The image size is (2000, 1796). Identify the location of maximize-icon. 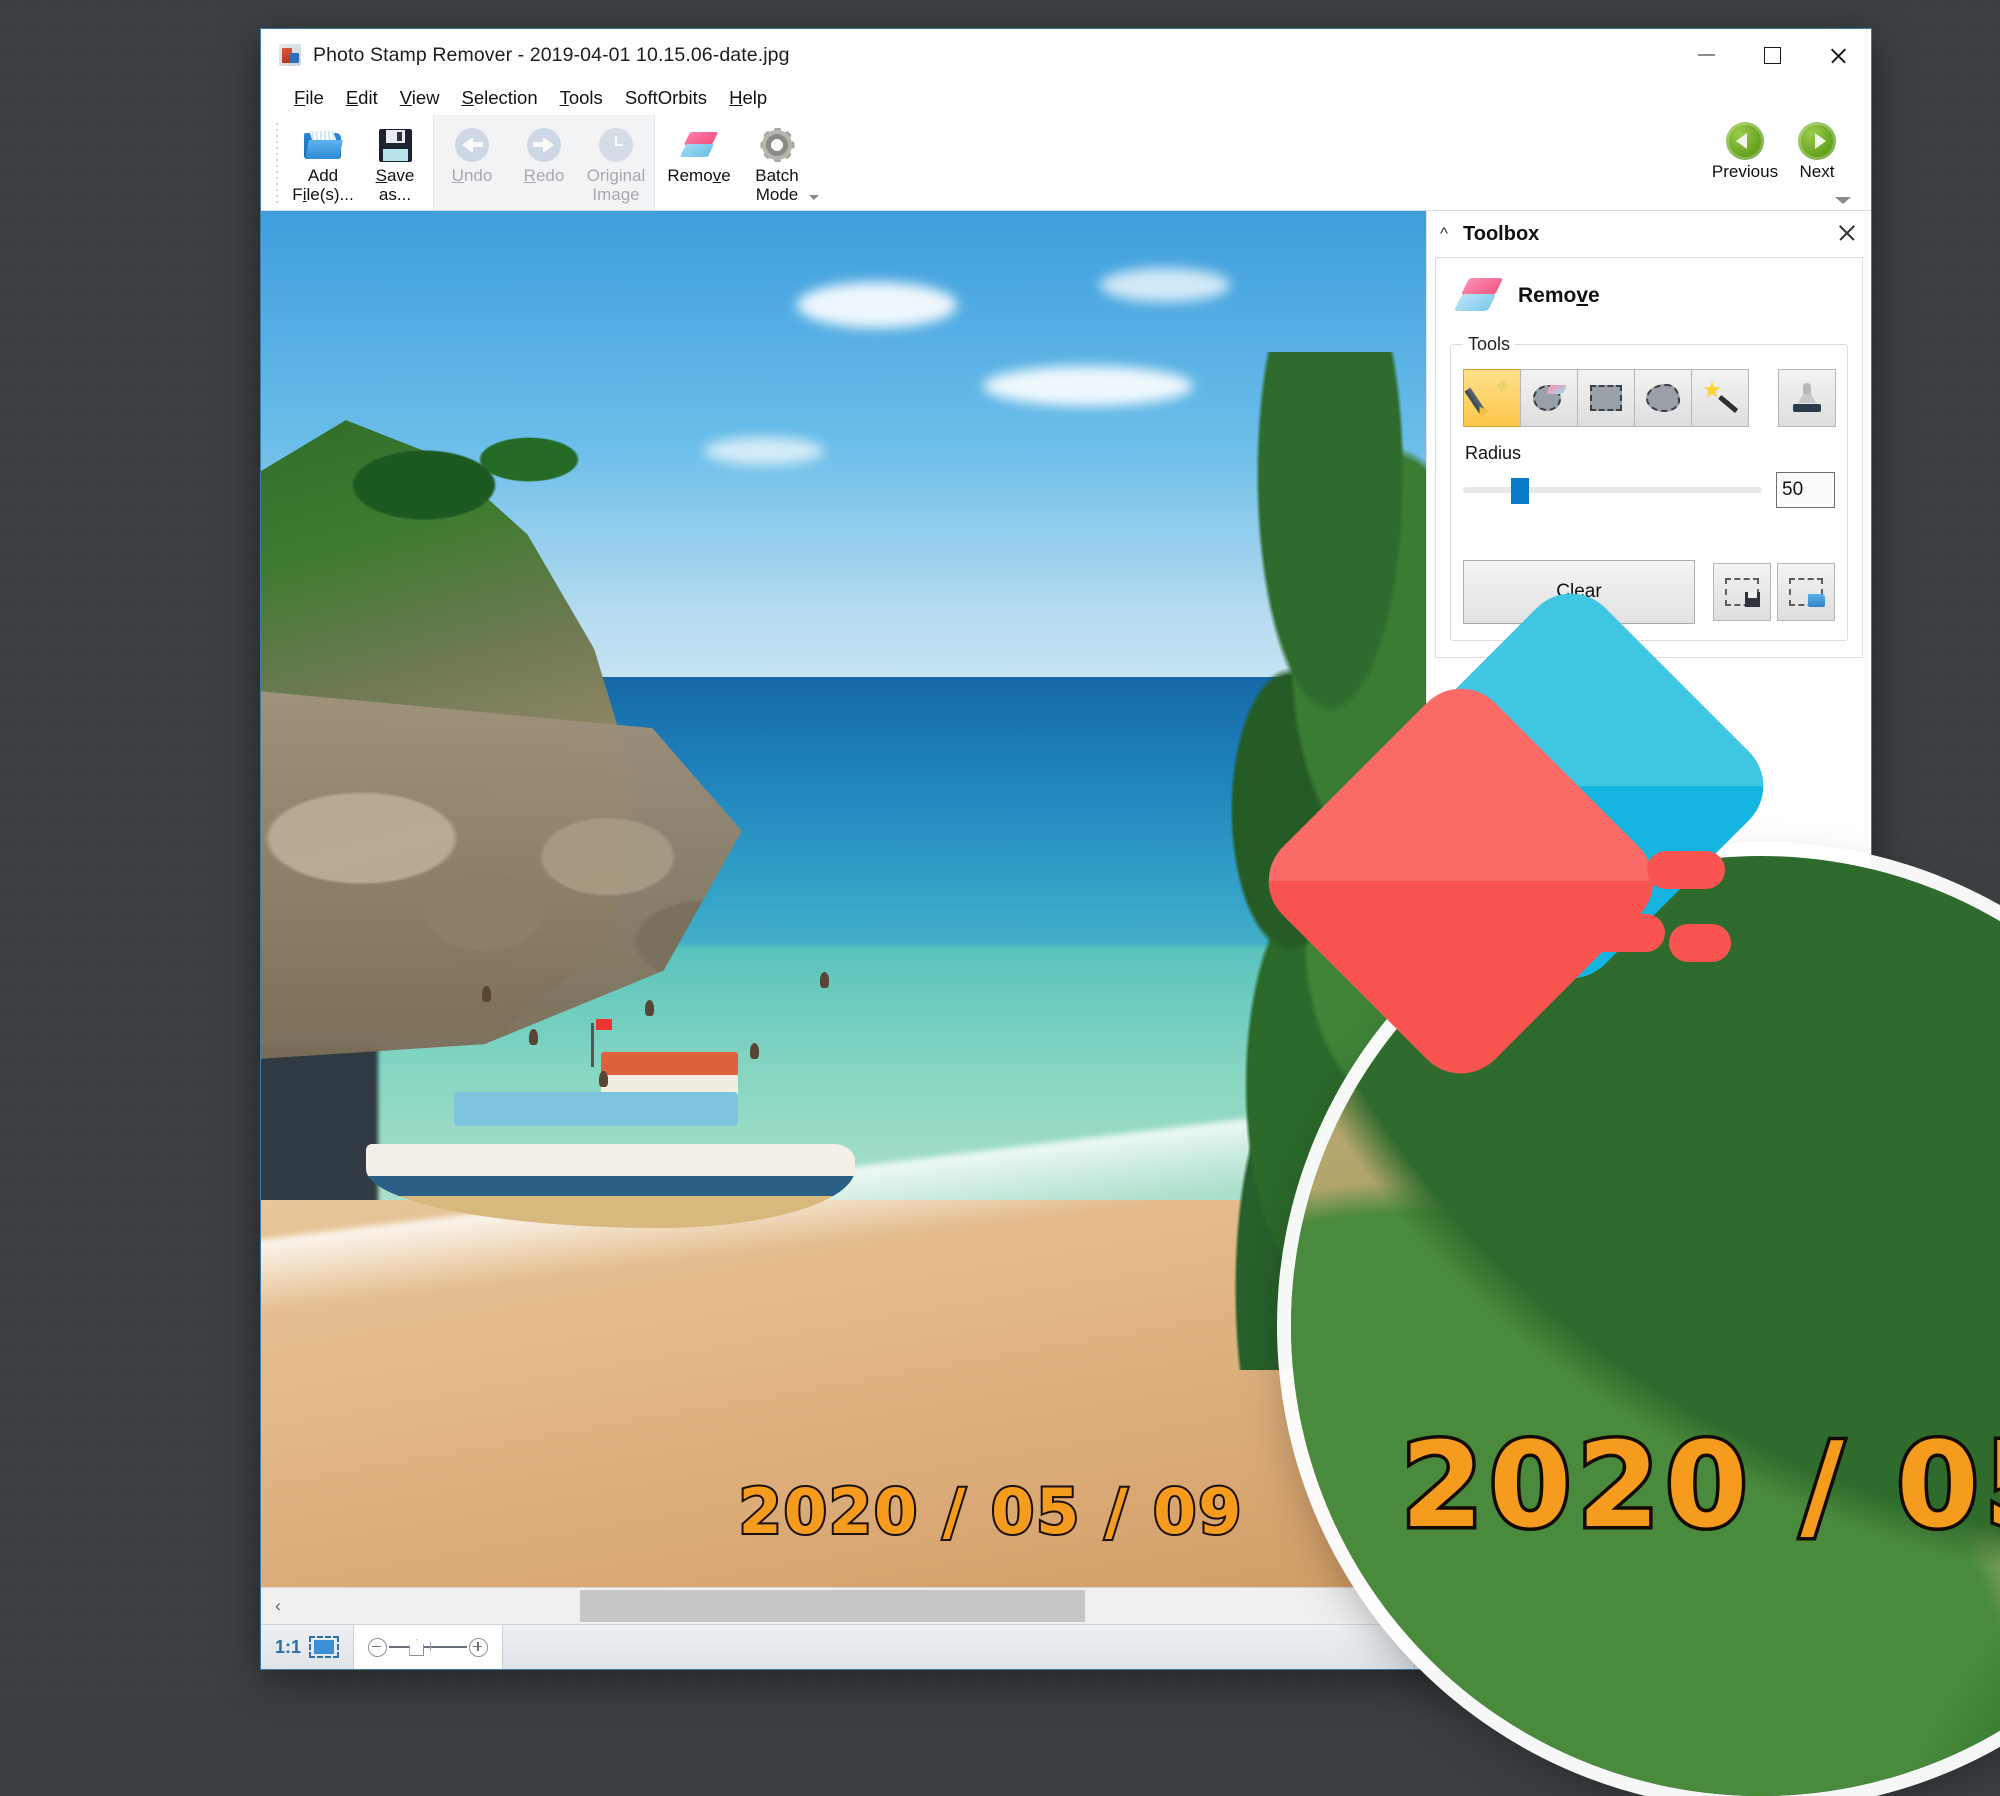
(1772, 55).